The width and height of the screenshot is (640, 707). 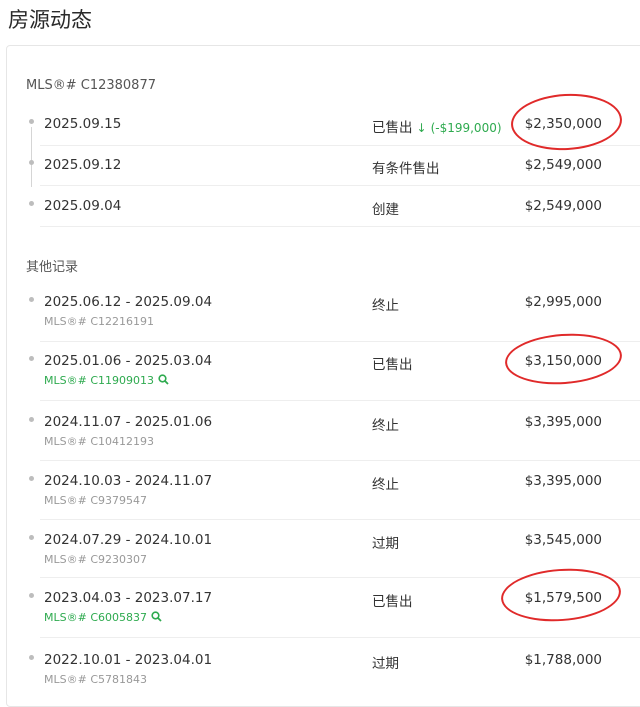 I want to click on event-price: $1,788,000, so click(x=563, y=660).